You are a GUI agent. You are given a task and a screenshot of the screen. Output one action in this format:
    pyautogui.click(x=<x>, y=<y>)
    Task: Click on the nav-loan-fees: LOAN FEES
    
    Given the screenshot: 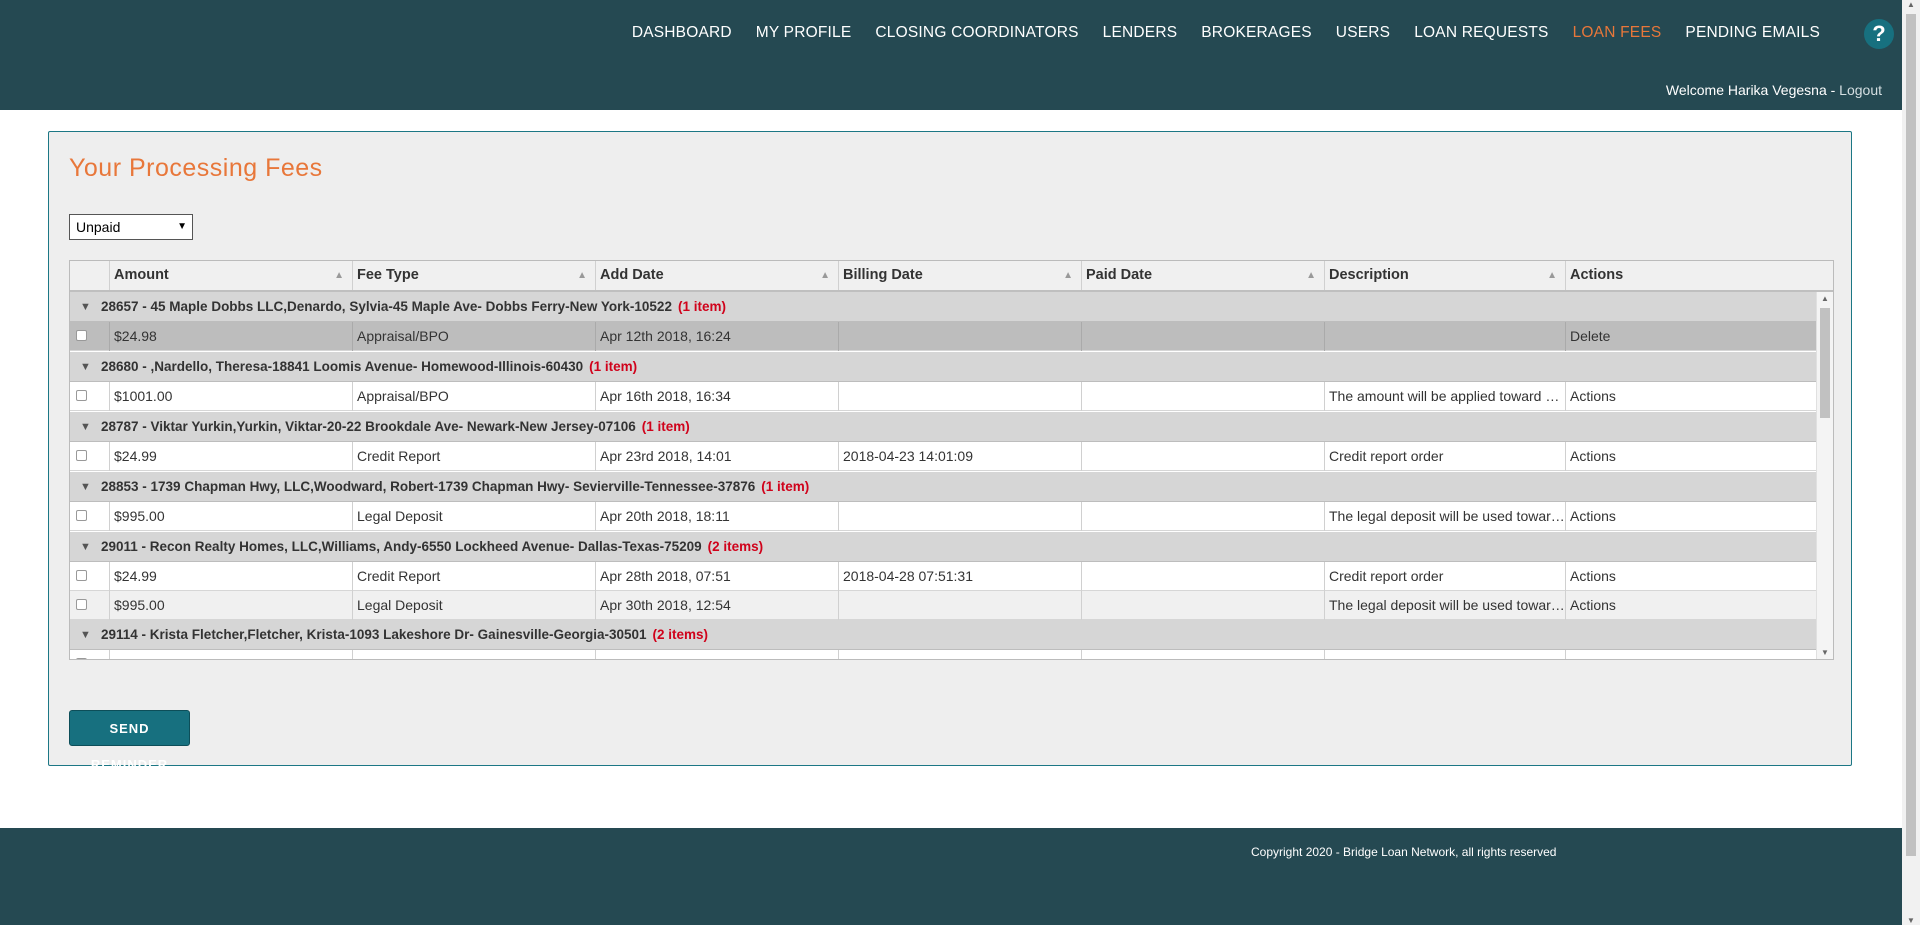 What is the action you would take?
    pyautogui.click(x=1617, y=33)
    